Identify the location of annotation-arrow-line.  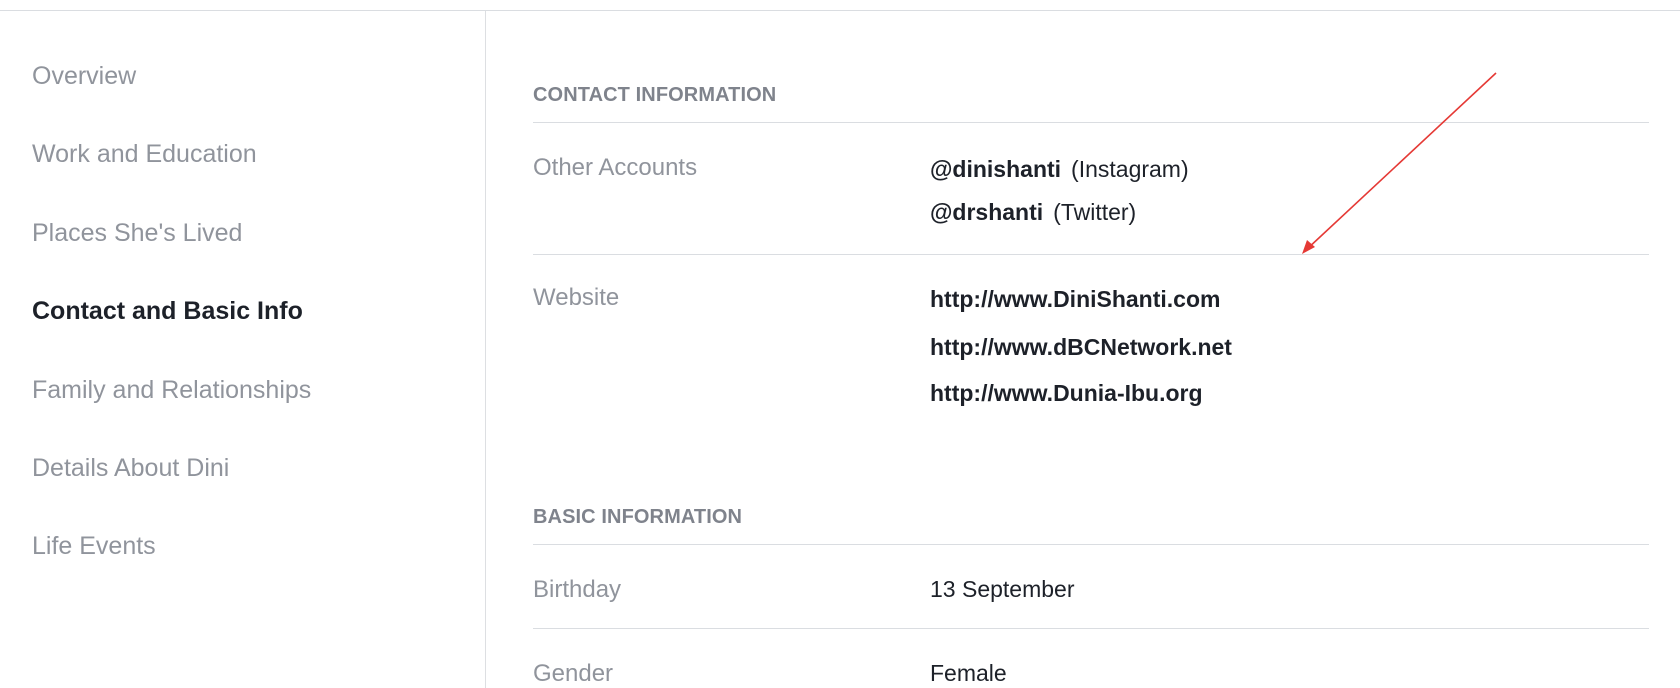
(1401, 161).